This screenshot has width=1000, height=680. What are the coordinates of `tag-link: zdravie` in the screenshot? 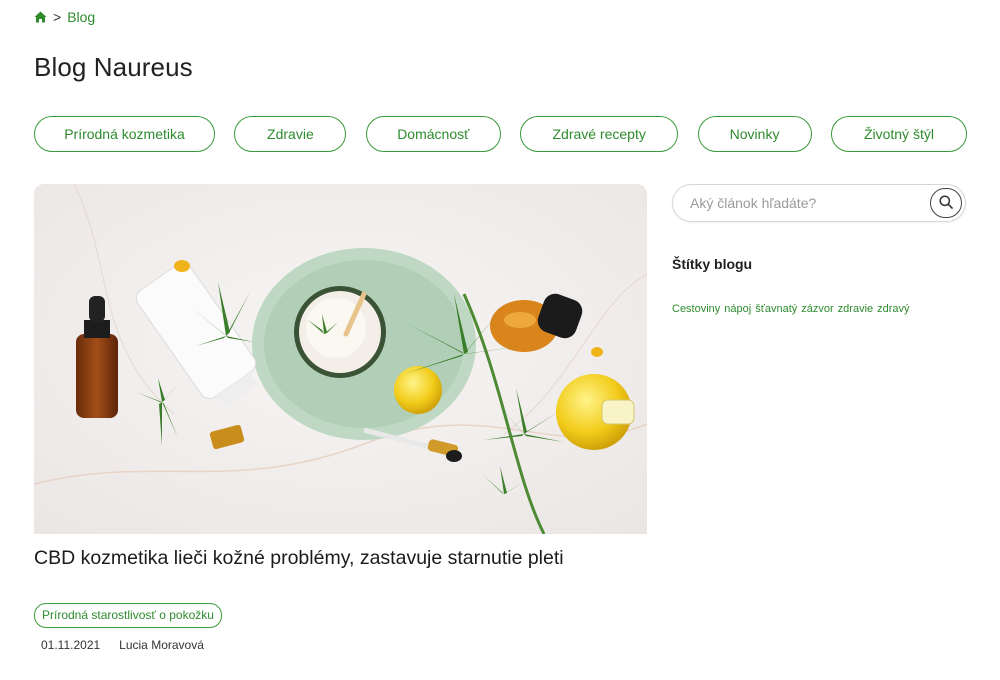 It's located at (855, 309).